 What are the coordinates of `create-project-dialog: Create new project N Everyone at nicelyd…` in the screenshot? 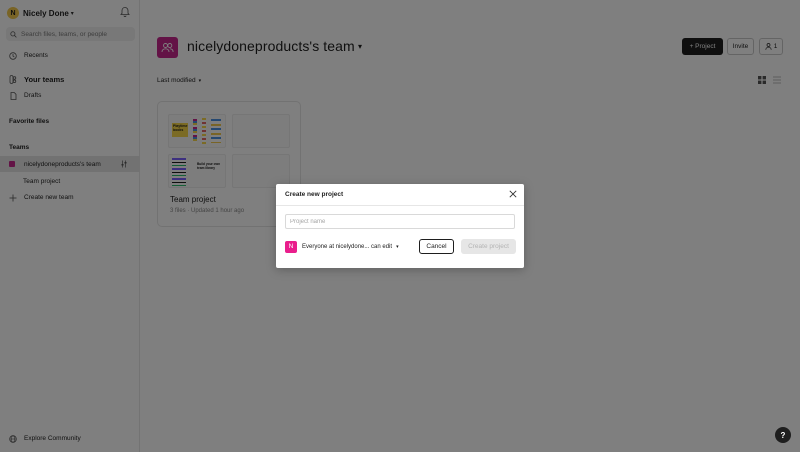 It's located at (400, 226).